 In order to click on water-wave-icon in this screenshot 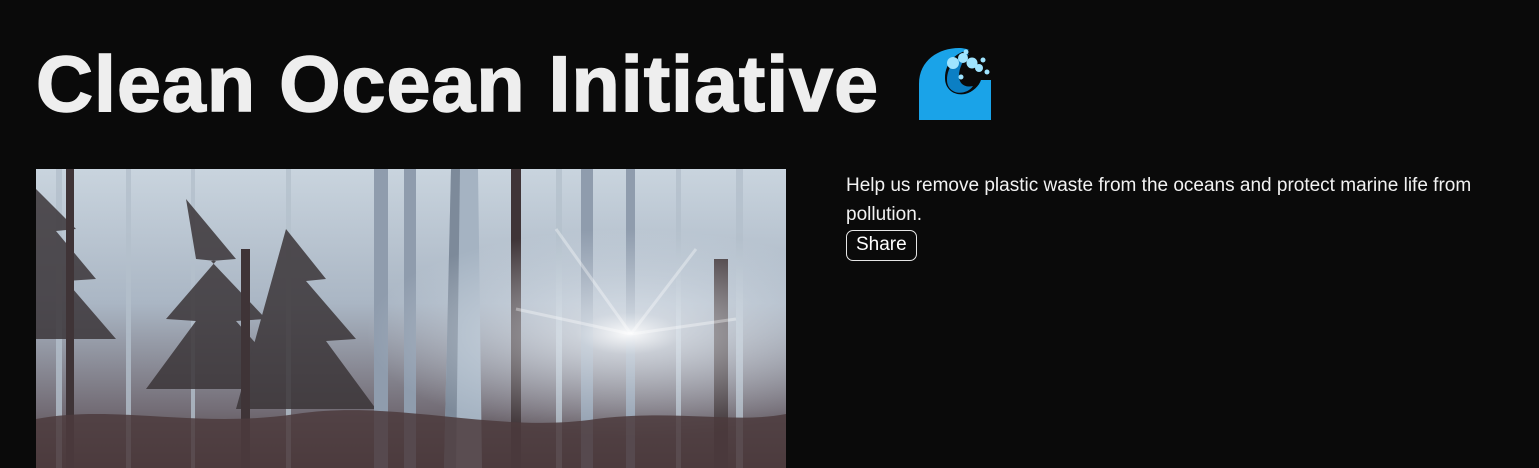, I will do `click(955, 84)`.